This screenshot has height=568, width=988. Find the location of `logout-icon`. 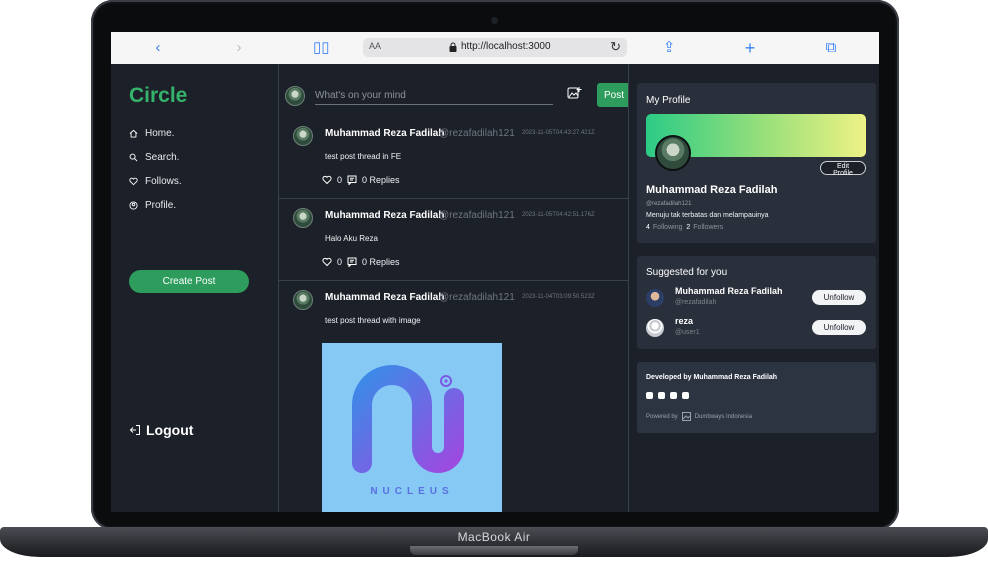

logout-icon is located at coordinates (134, 430).